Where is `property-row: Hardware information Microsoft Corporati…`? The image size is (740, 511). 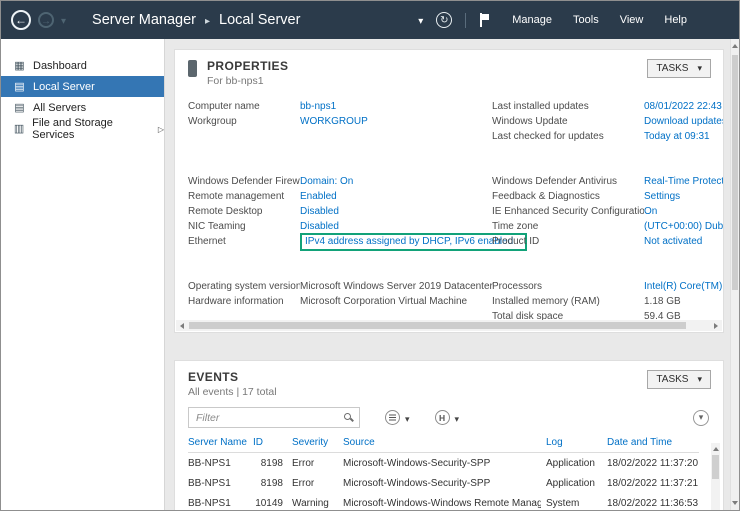 property-row: Hardware information Microsoft Corporati… is located at coordinates (455, 301).